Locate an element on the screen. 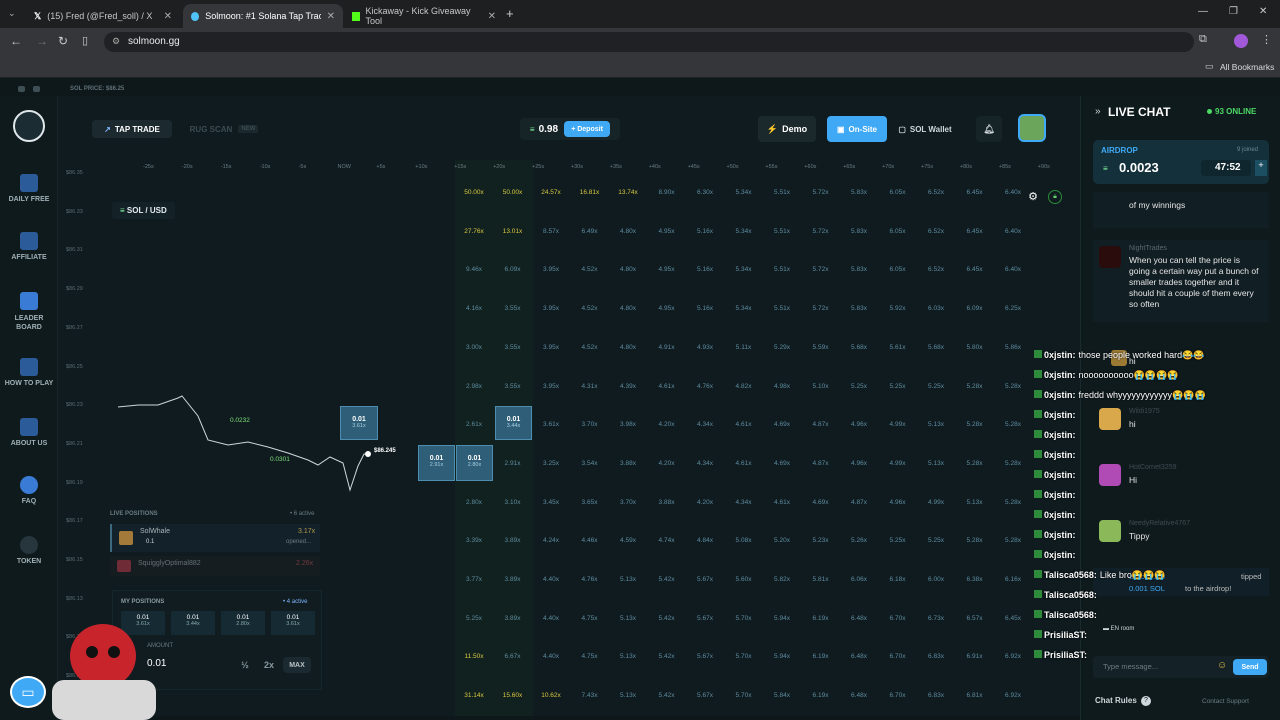  reload-icon: ↻ is located at coordinates (63, 41).